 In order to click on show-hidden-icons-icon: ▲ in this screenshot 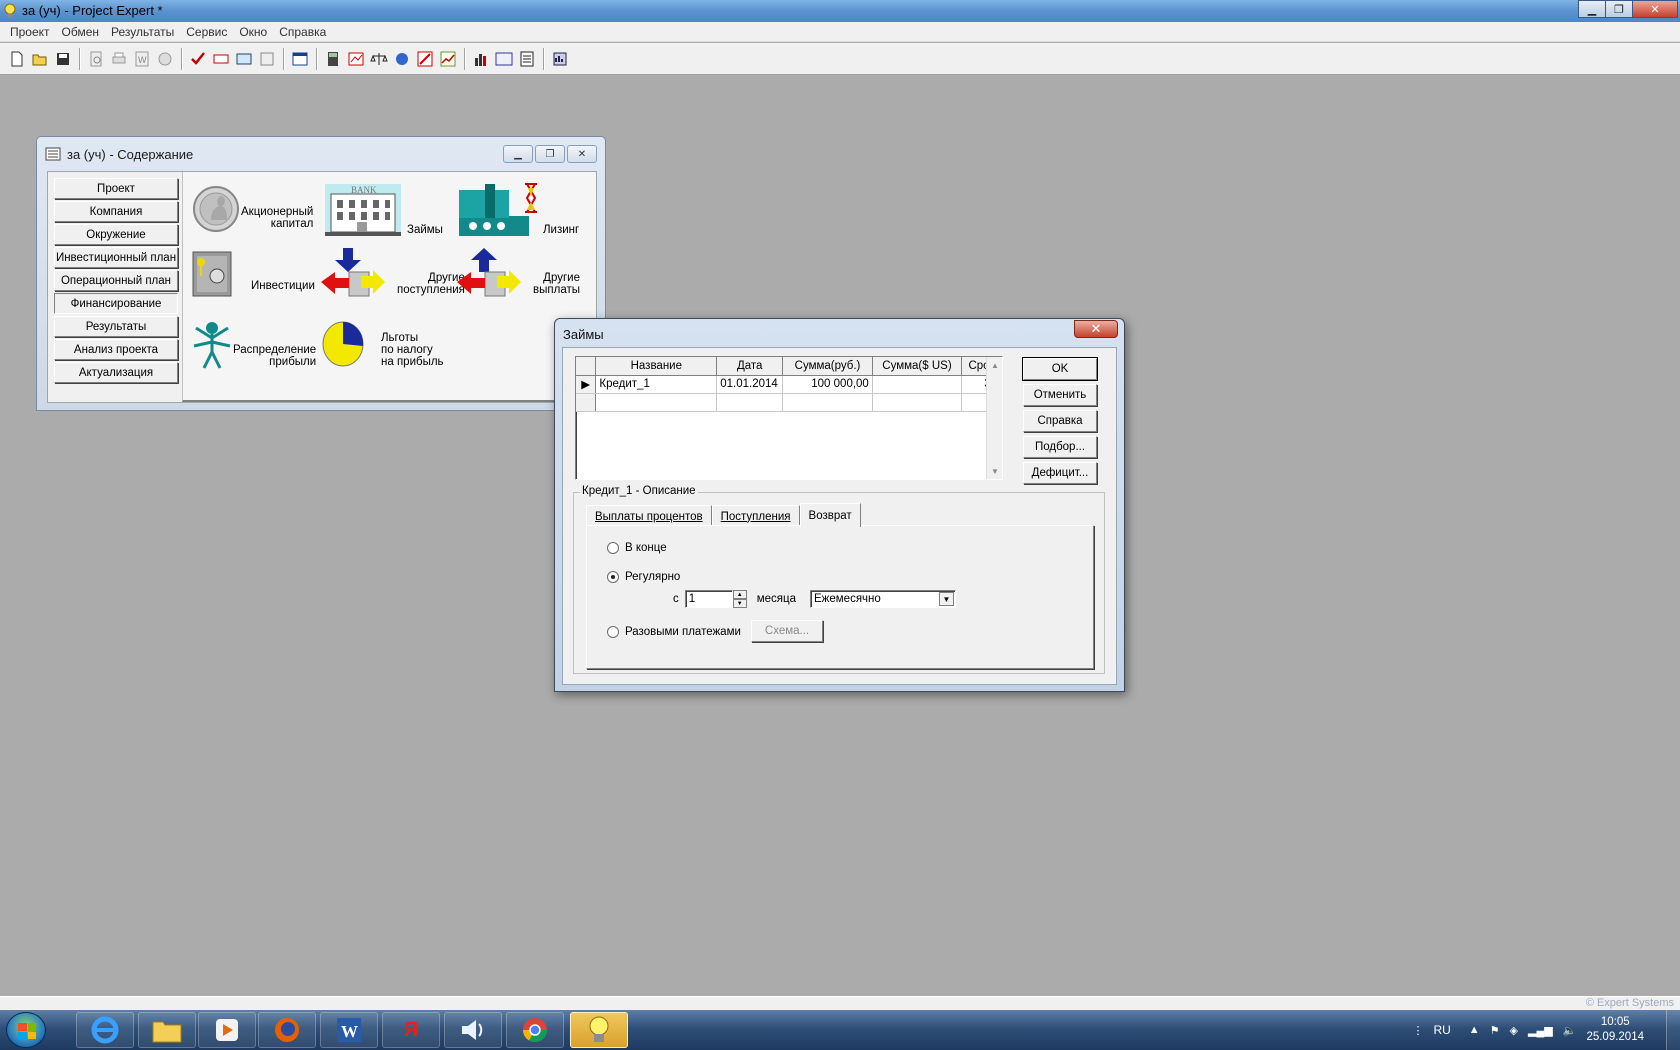, I will do `click(1474, 1030)`.